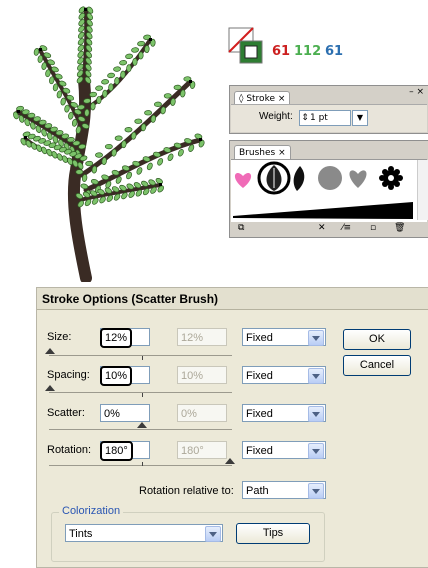 This screenshot has height=568, width=428. Describe the element at coordinates (284, 490) in the screenshot. I see `rotation-relative-select: Path` at that location.